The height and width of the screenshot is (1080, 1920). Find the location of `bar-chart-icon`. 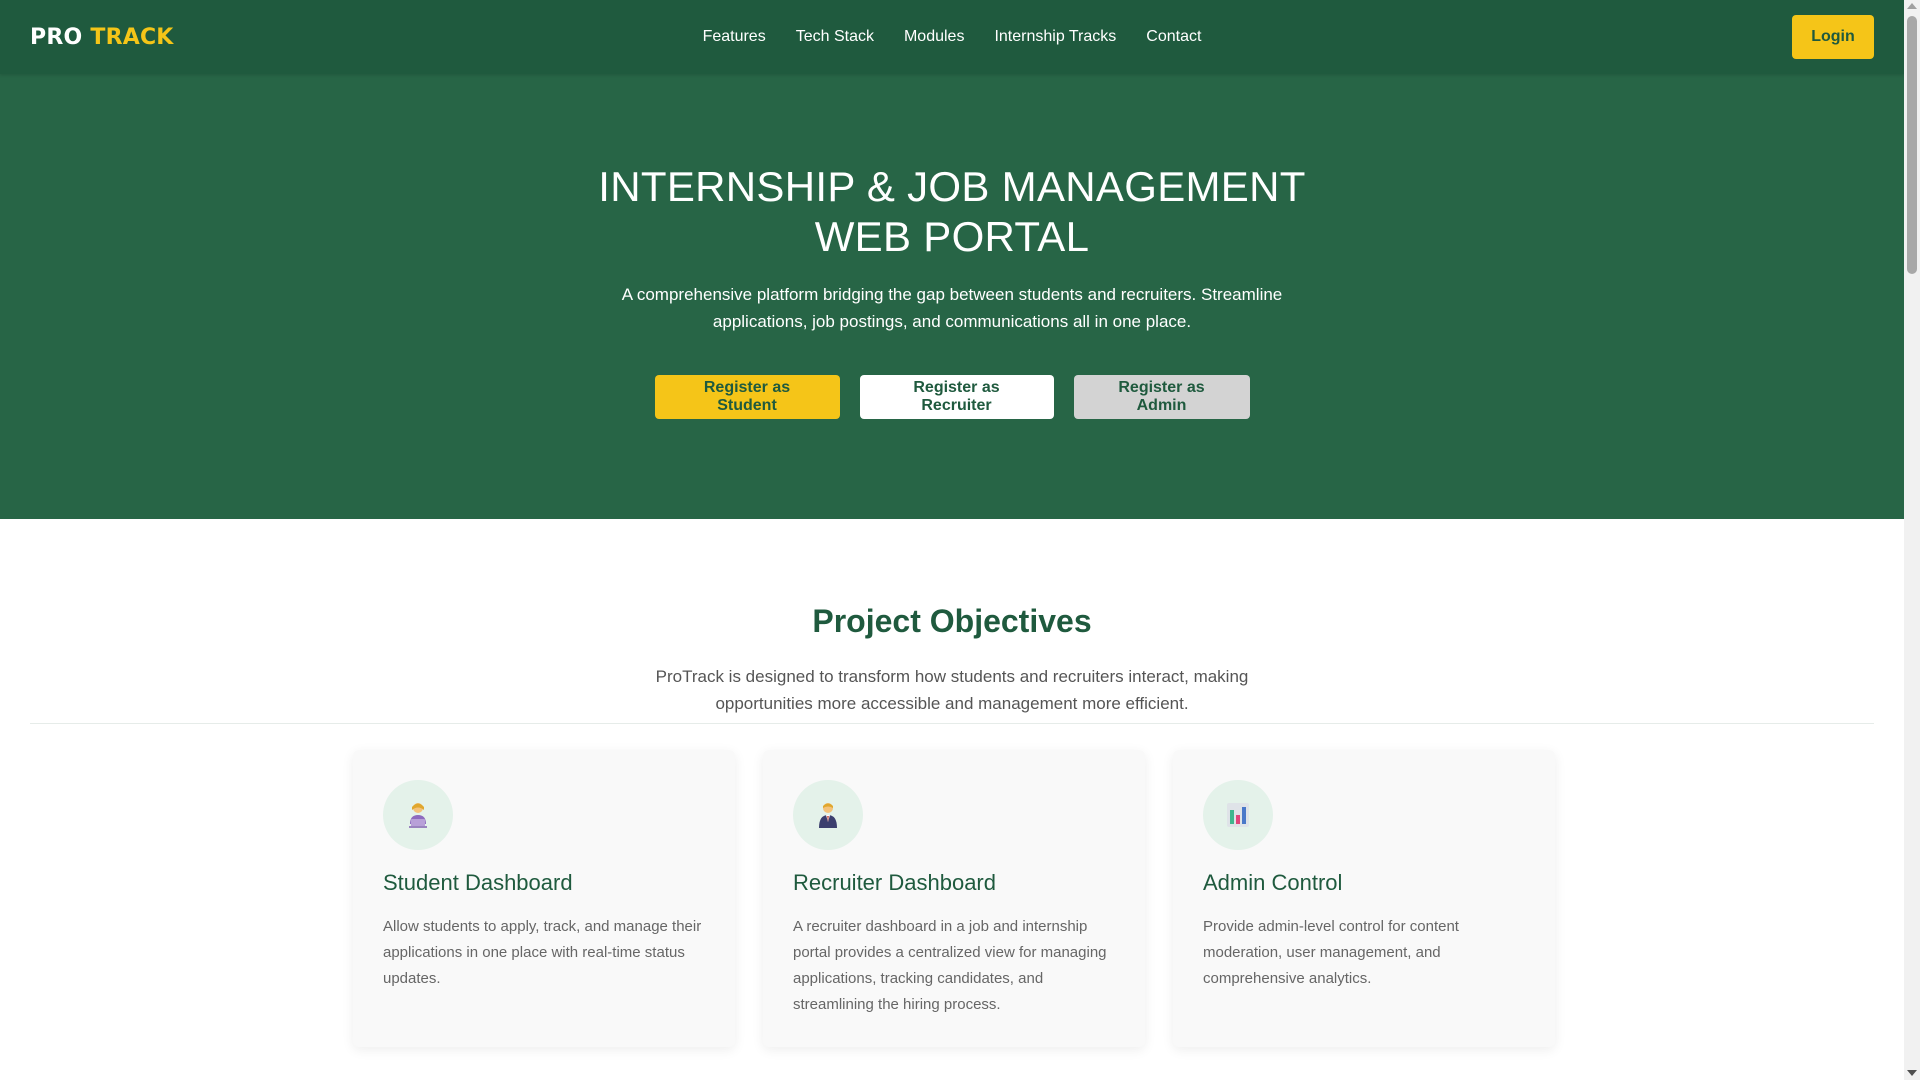

bar-chart-icon is located at coordinates (1238, 815).